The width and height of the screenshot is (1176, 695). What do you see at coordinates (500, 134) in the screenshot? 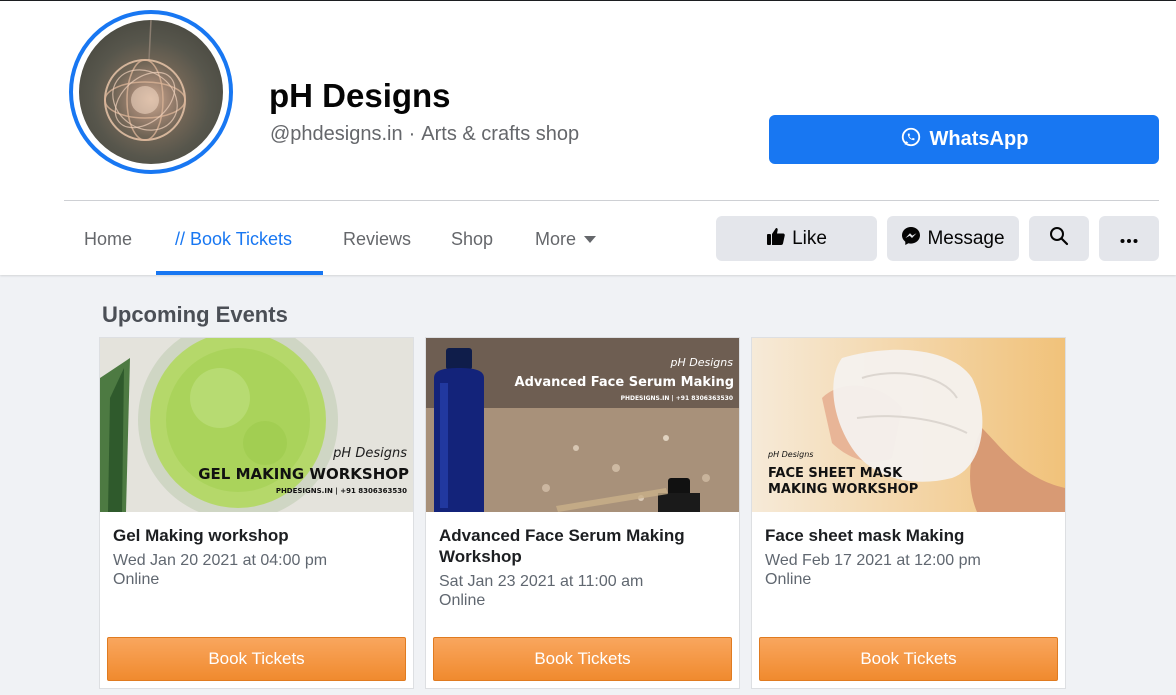
I see `page-category: Arts & crafts shop` at bounding box center [500, 134].